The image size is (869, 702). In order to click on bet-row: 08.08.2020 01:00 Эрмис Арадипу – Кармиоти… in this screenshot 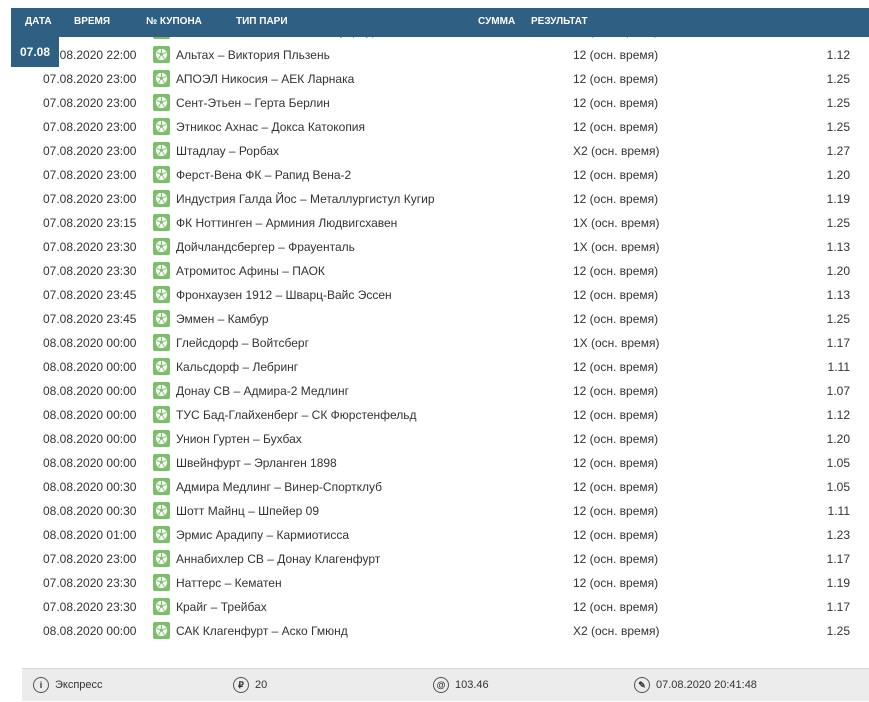, I will do `click(445, 535)`.